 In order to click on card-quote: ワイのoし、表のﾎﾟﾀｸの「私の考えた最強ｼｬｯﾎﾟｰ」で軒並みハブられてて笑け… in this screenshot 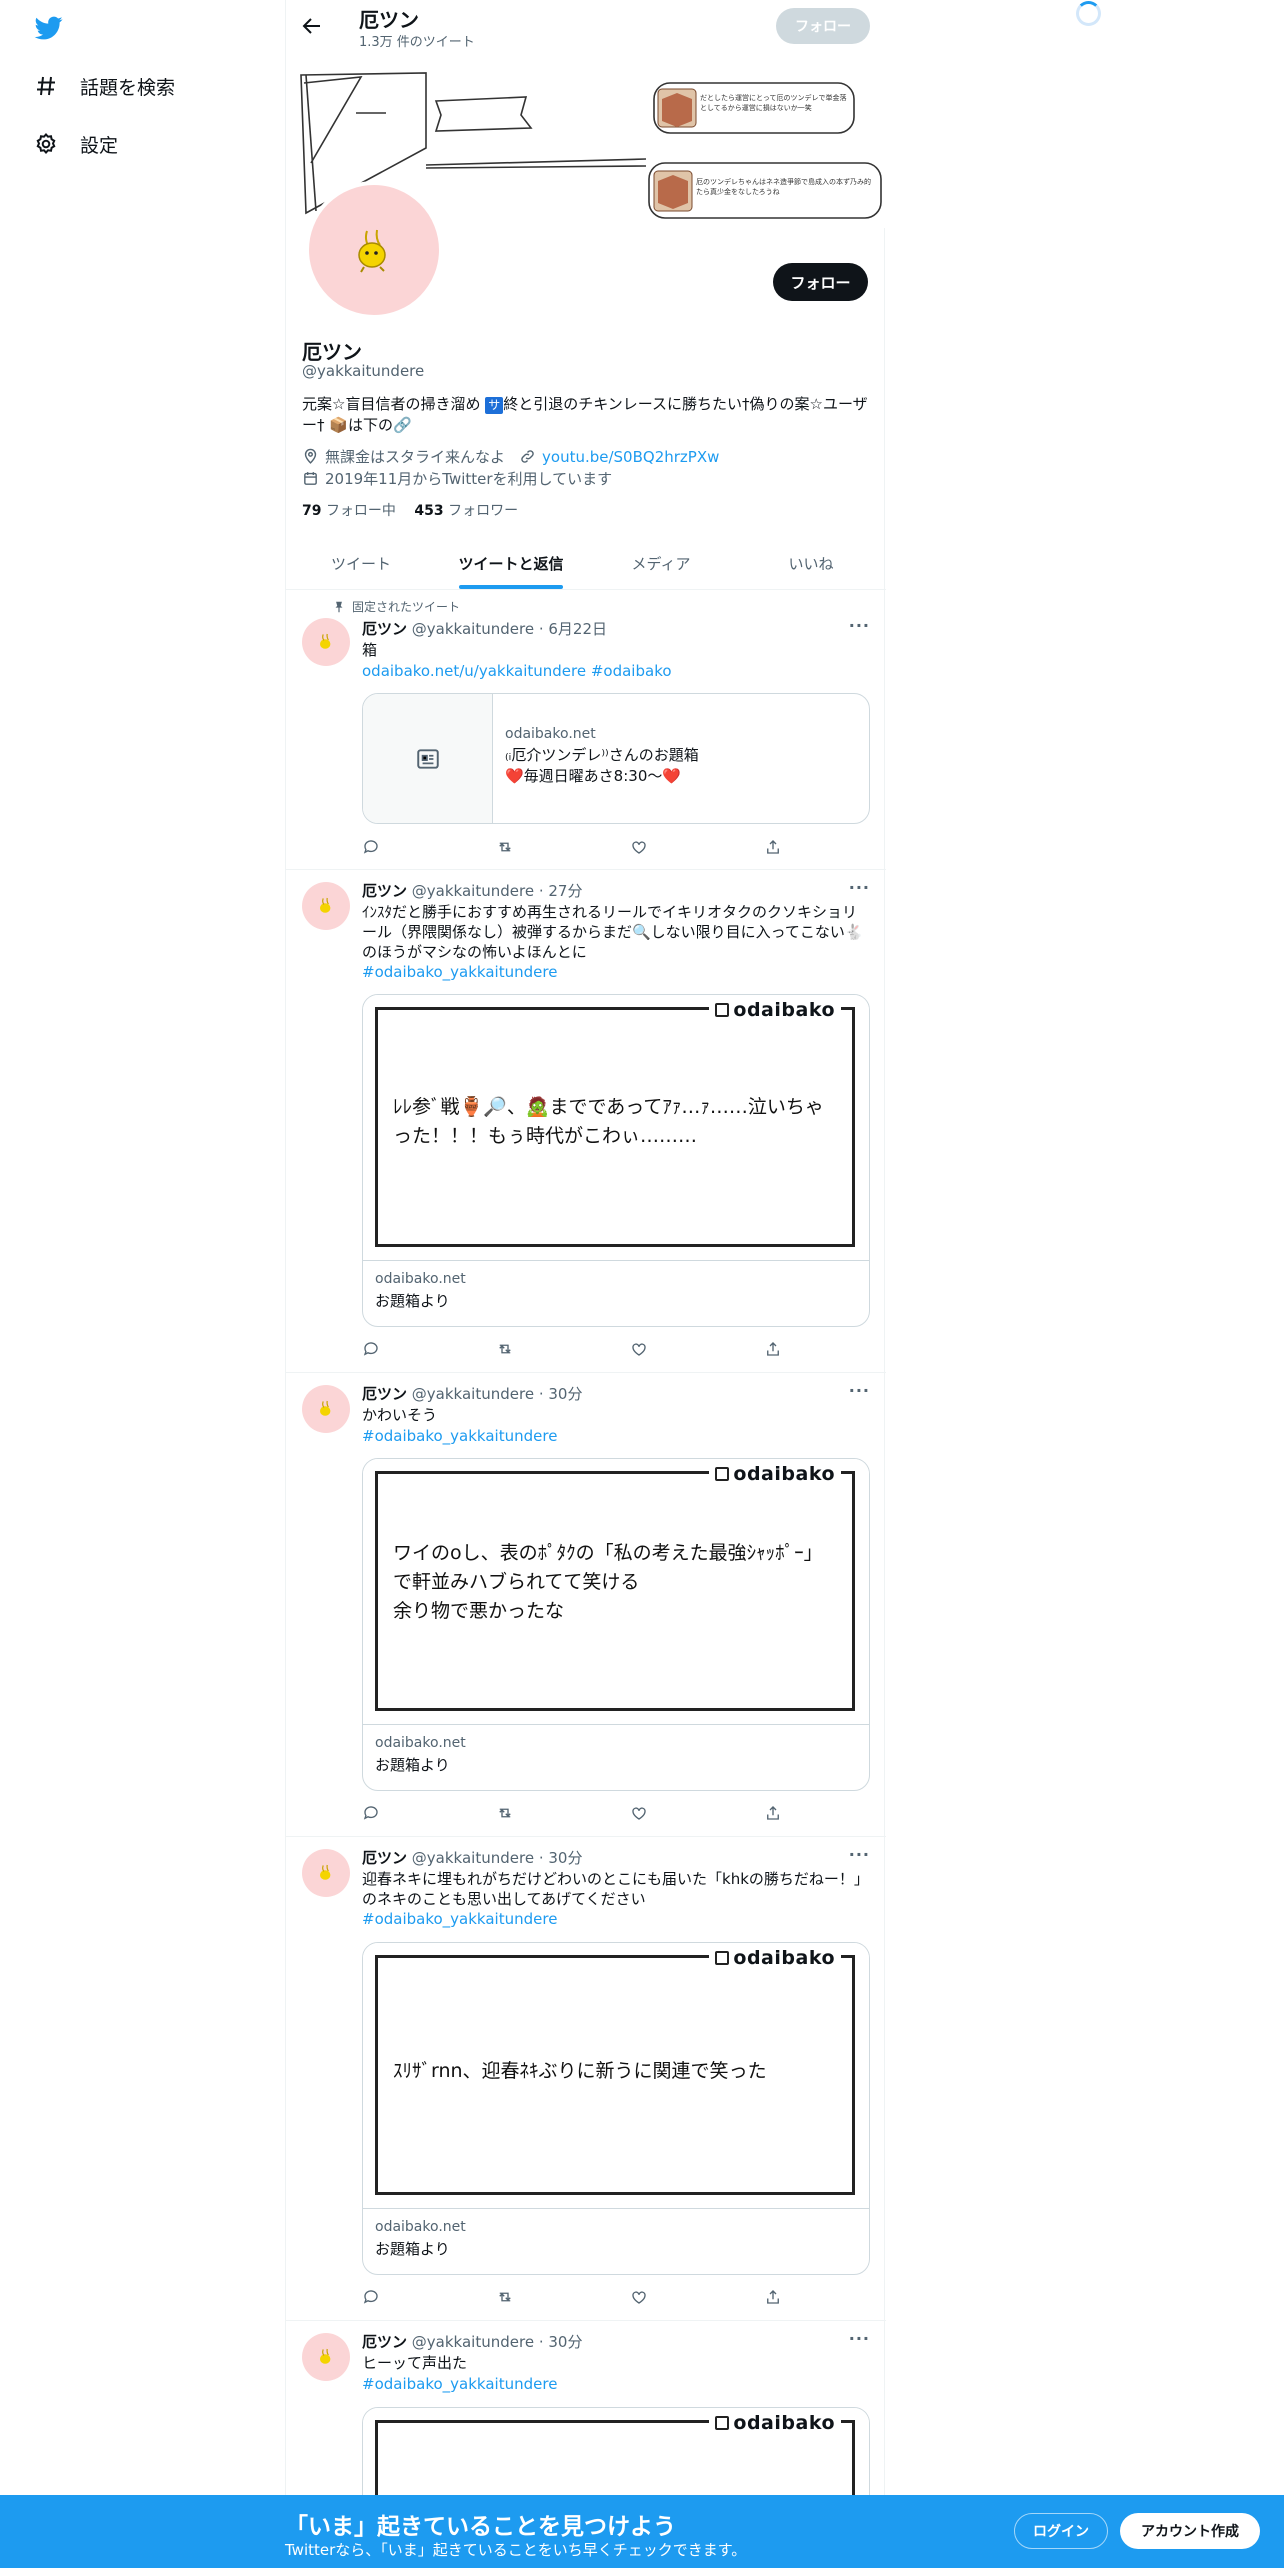, I will do `click(608, 1582)`.